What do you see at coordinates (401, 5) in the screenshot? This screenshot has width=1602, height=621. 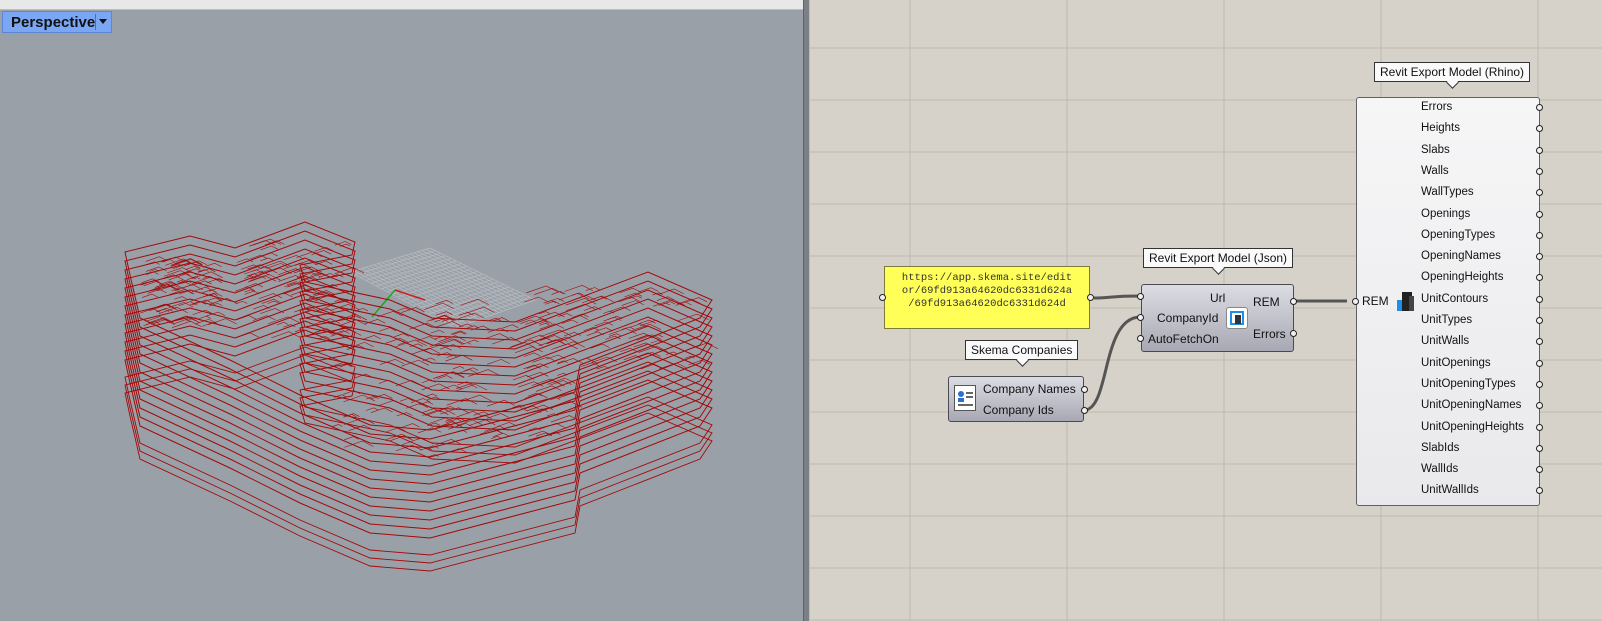 I see `viewport-title-strip` at bounding box center [401, 5].